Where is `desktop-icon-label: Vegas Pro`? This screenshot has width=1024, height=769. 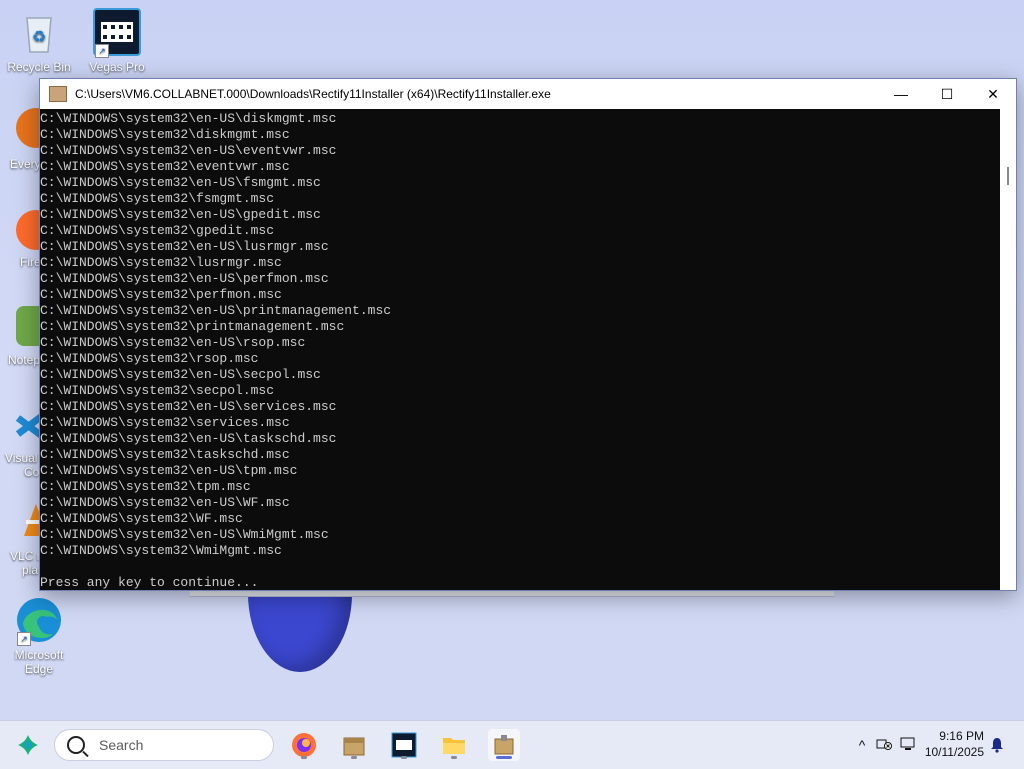
desktop-icon-label: Vegas Pro is located at coordinates (117, 67).